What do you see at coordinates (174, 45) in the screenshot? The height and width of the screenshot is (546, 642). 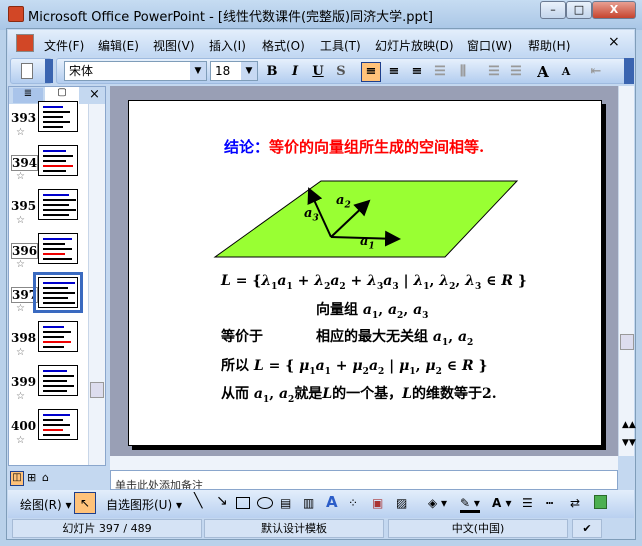 I see `menu-view: 视图(V)` at bounding box center [174, 45].